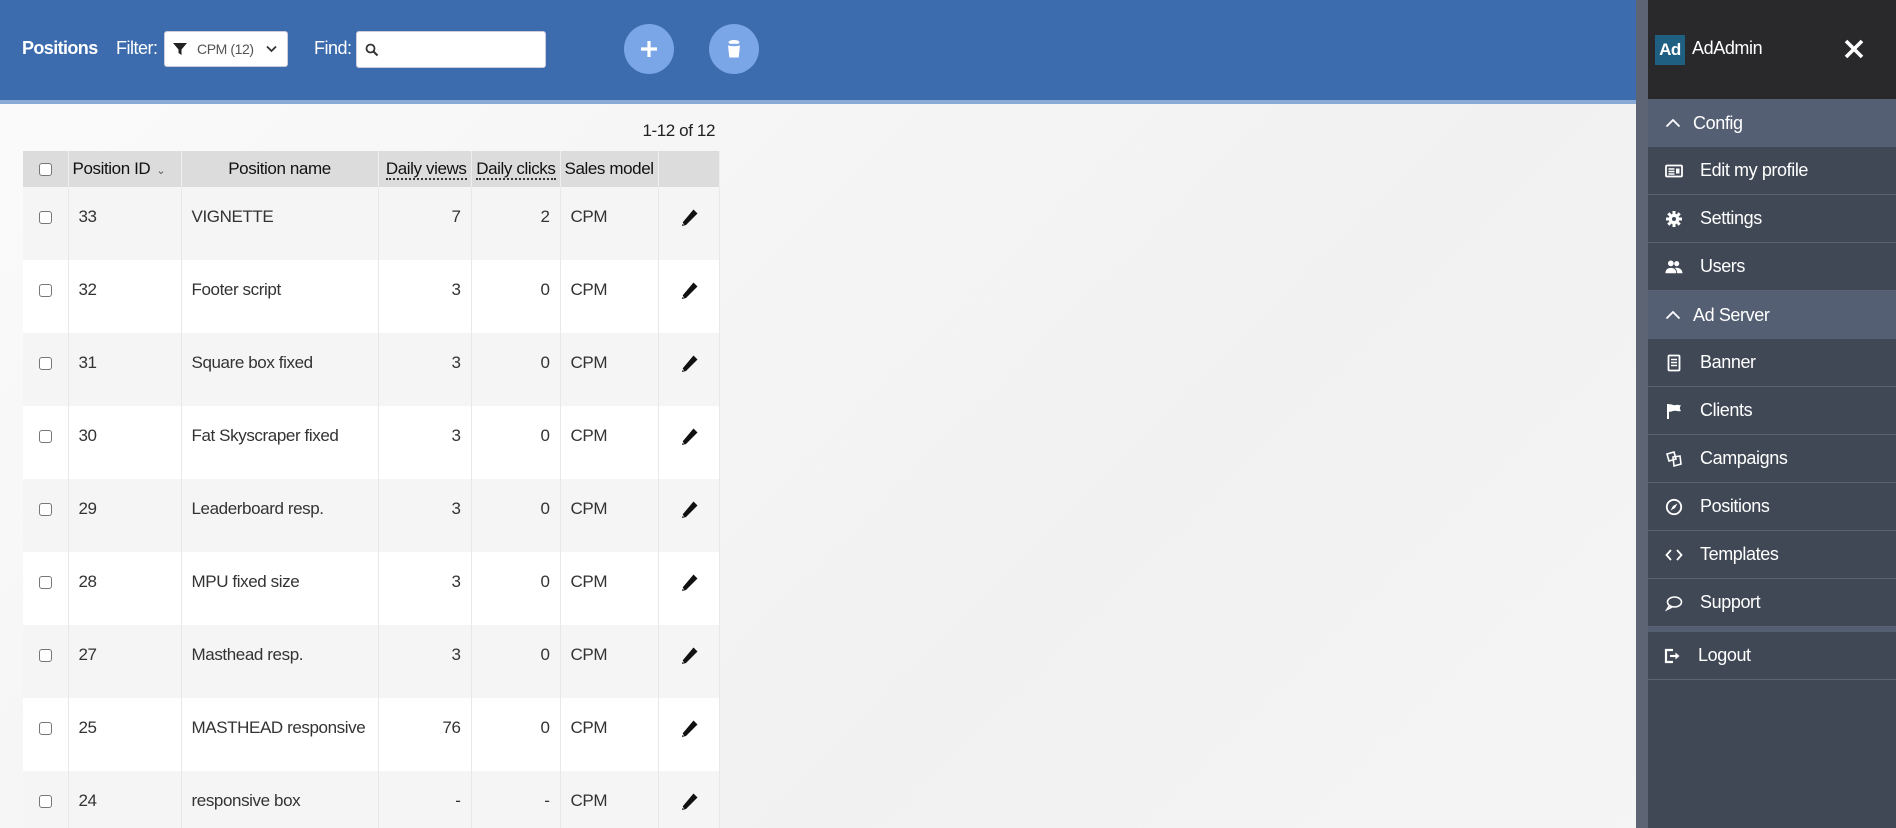  What do you see at coordinates (1772, 656) in the screenshot?
I see `sidebar-item-logout: Logout` at bounding box center [1772, 656].